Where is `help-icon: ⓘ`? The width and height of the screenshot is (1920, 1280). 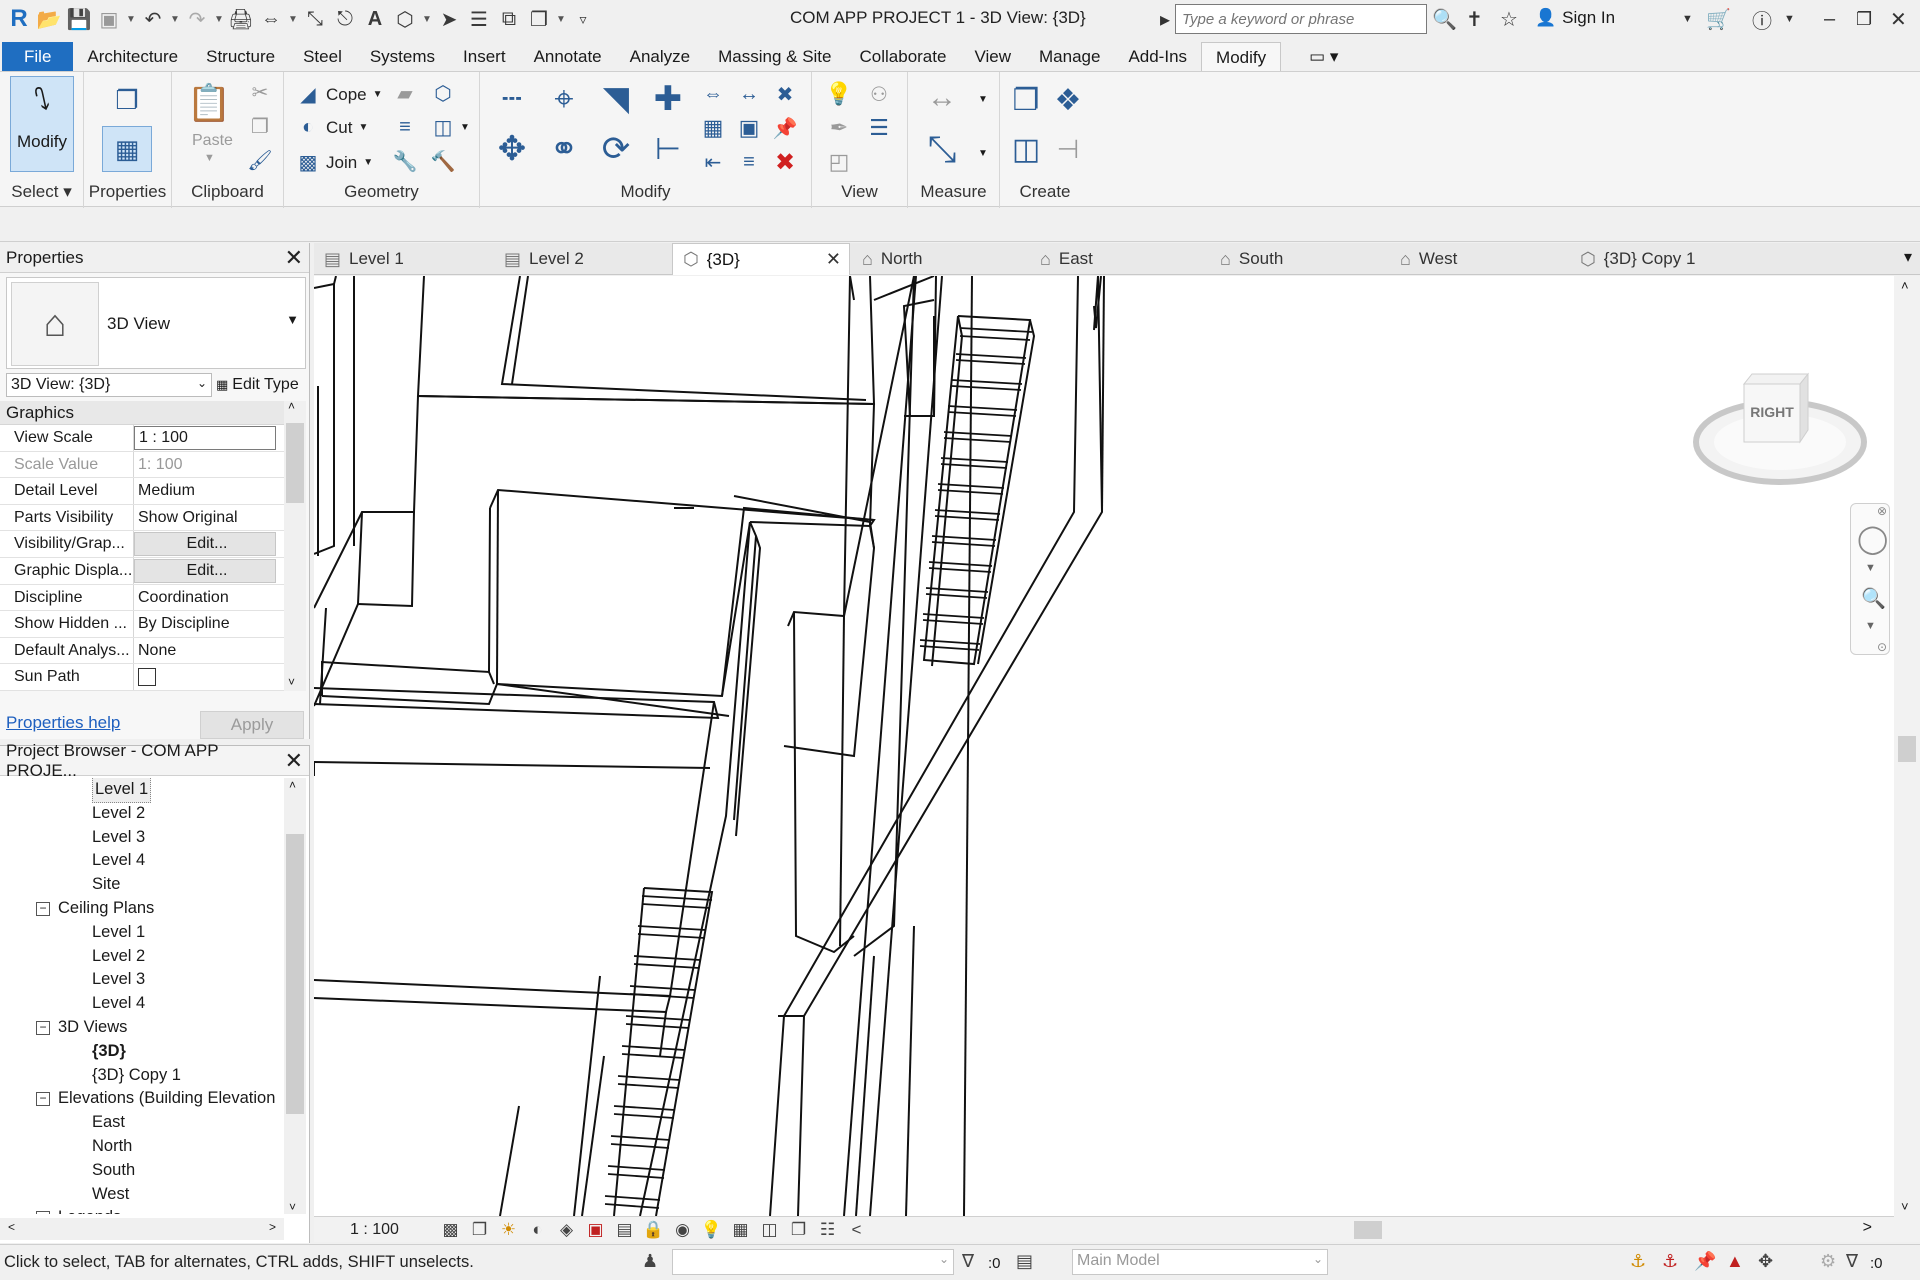 help-icon: ⓘ is located at coordinates (1762, 19).